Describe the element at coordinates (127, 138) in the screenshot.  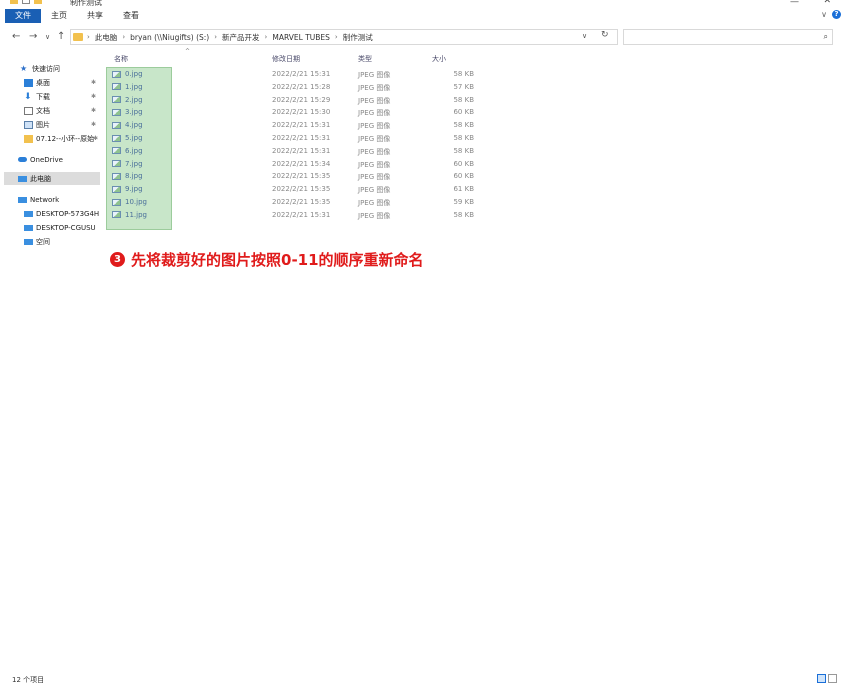
I see `file-name-cell: 5.jpg` at that location.